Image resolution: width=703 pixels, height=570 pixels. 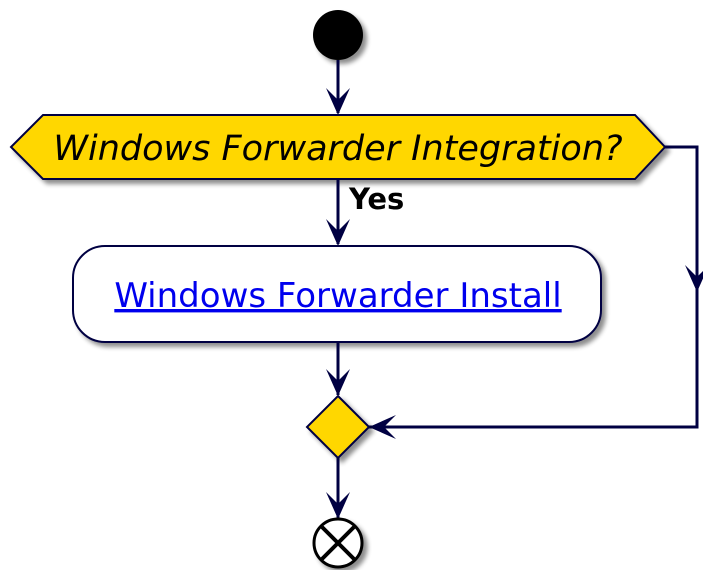 What do you see at coordinates (694, 278) in the screenshot?
I see `arrow-head` at bounding box center [694, 278].